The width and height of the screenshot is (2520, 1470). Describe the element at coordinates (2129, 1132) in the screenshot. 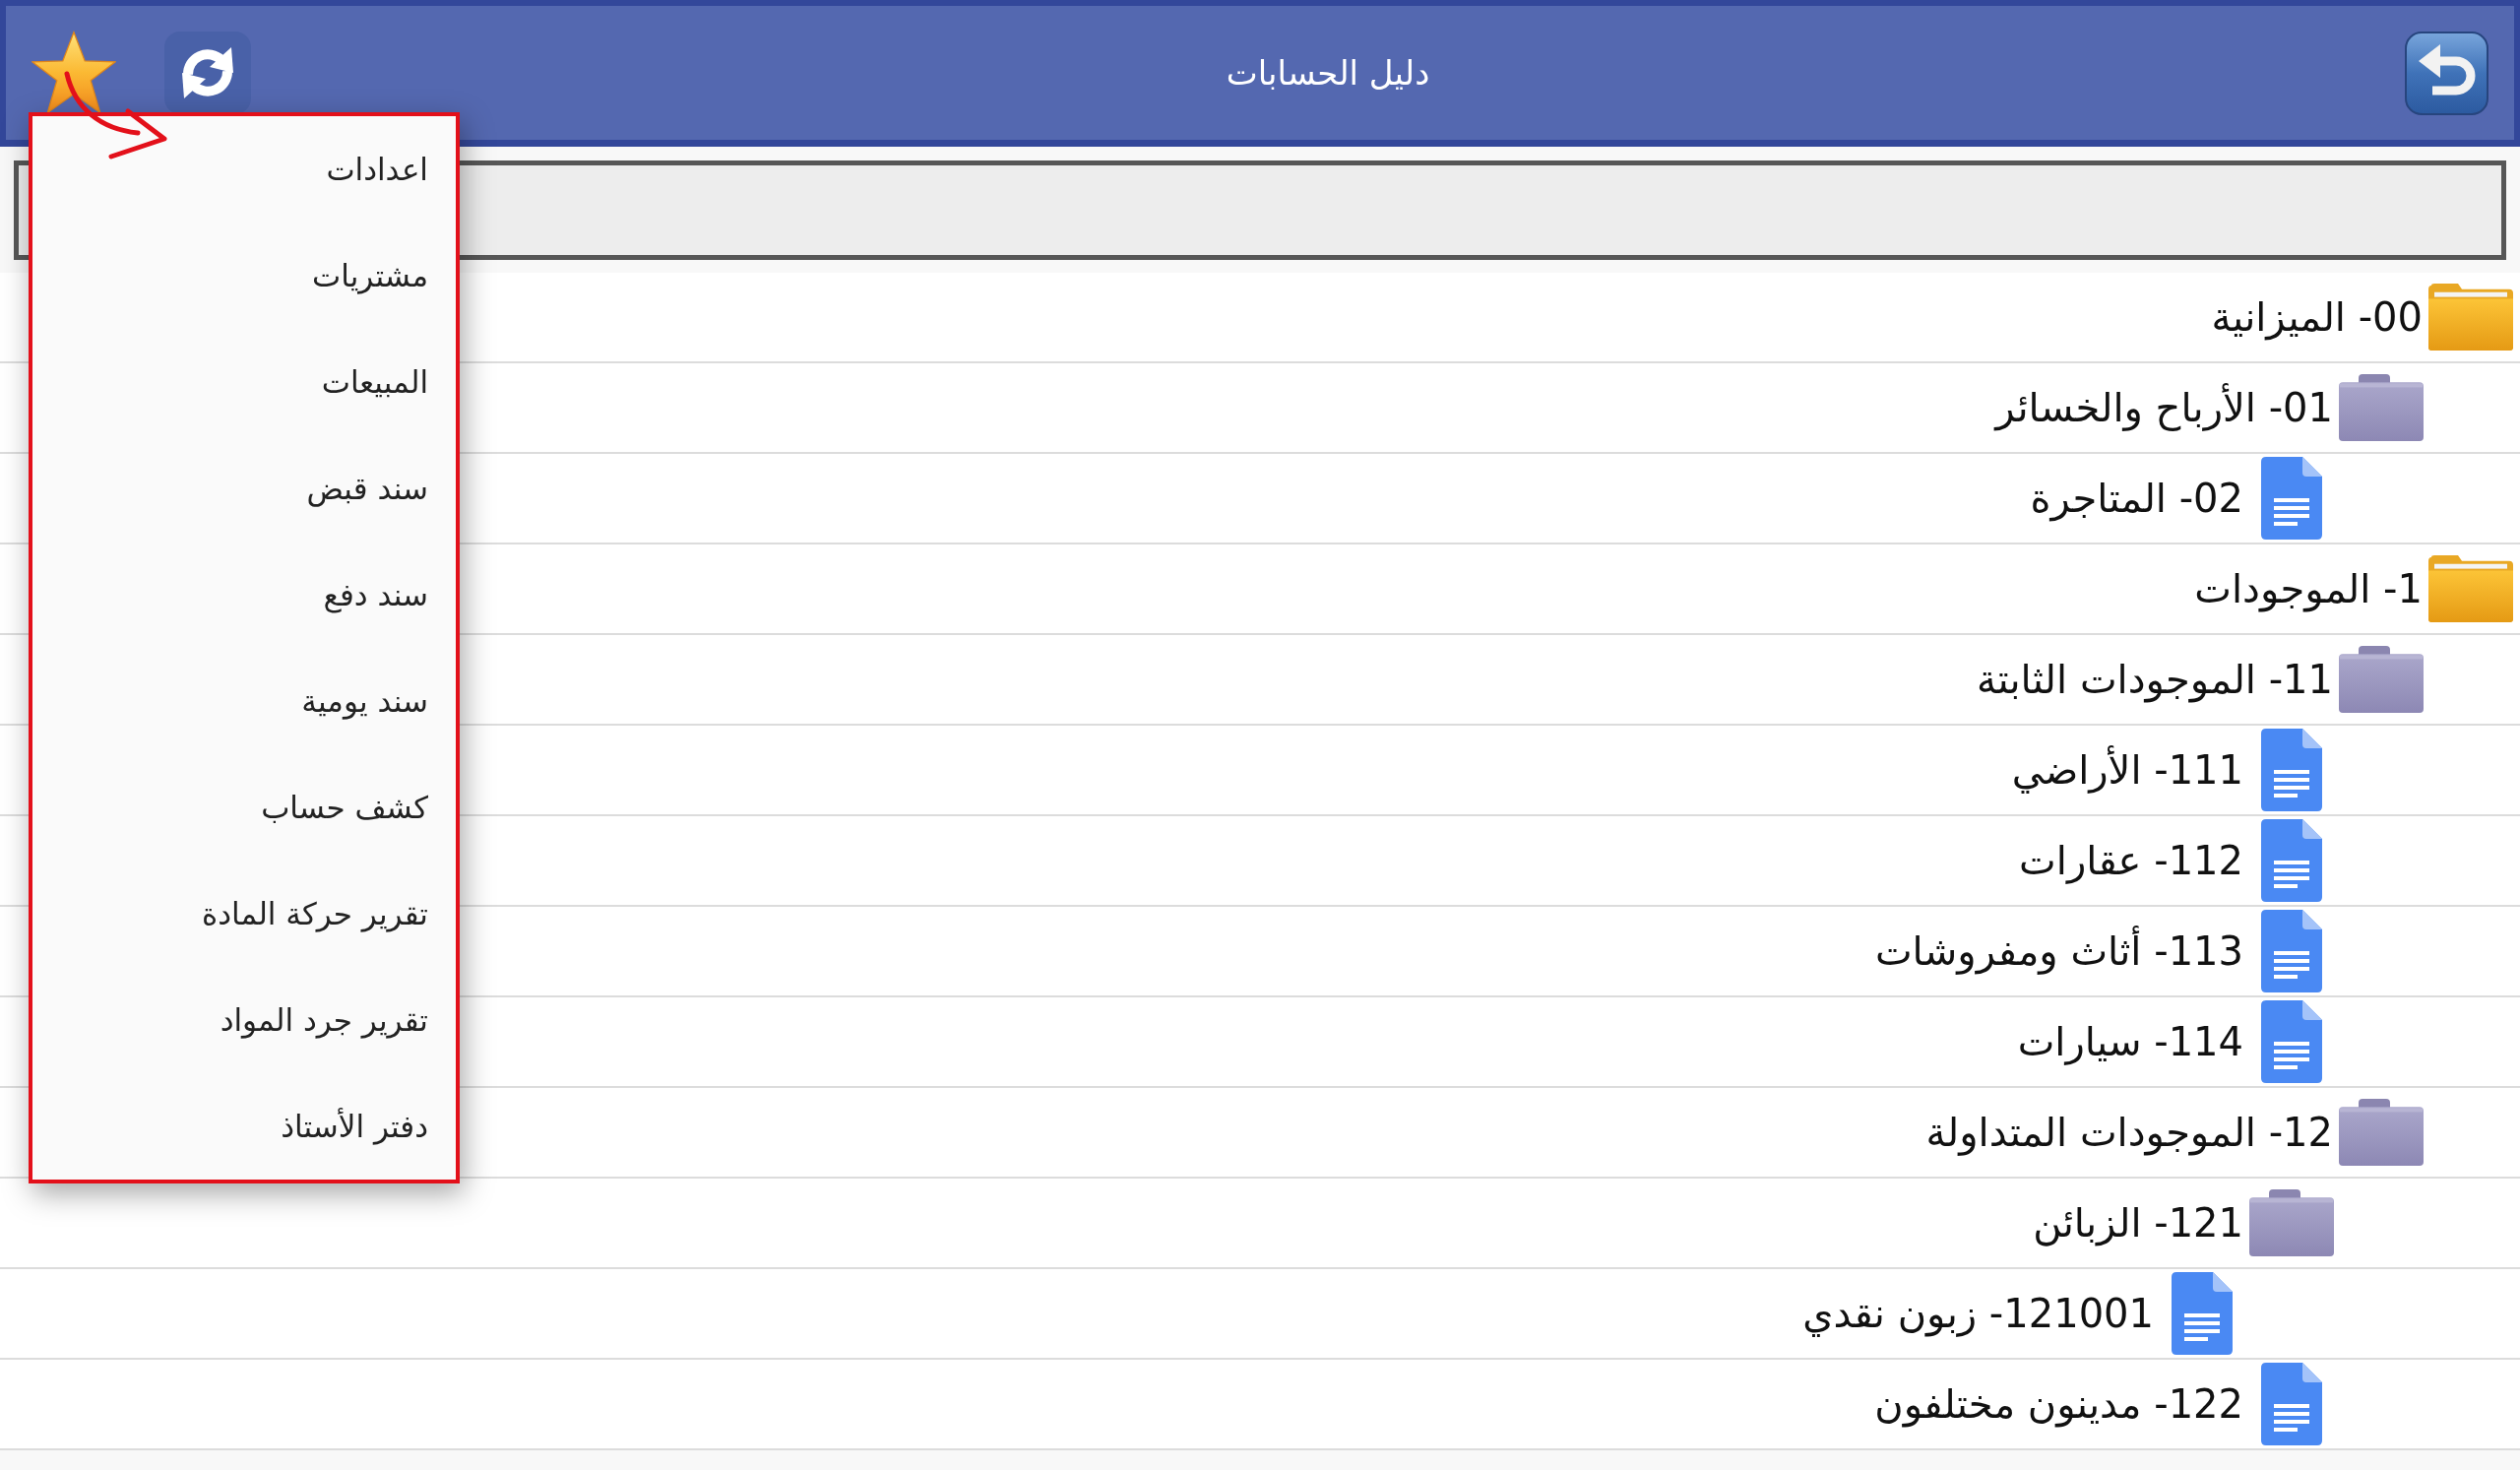

I see `account-label: 12- الموجودات المتداولة` at that location.